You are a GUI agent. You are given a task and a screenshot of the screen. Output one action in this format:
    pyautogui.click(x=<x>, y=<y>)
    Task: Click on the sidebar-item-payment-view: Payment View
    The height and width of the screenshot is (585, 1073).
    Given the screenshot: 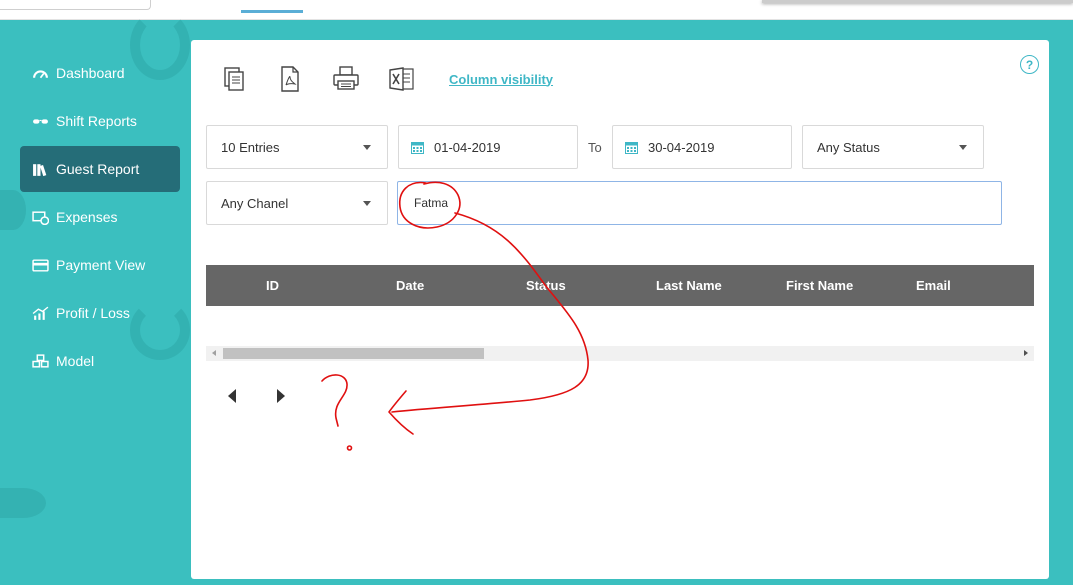 What is the action you would take?
    pyautogui.click(x=100, y=265)
    